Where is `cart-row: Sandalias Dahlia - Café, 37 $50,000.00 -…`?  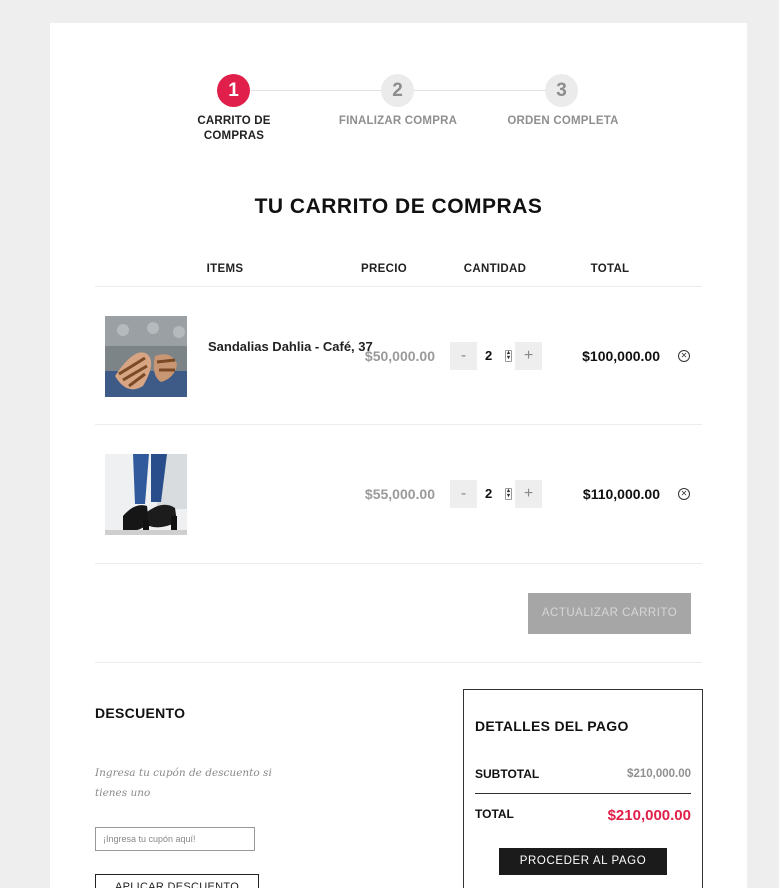 cart-row: Sandalias Dahlia - Café, 37 $50,000.00 -… is located at coordinates (398, 356).